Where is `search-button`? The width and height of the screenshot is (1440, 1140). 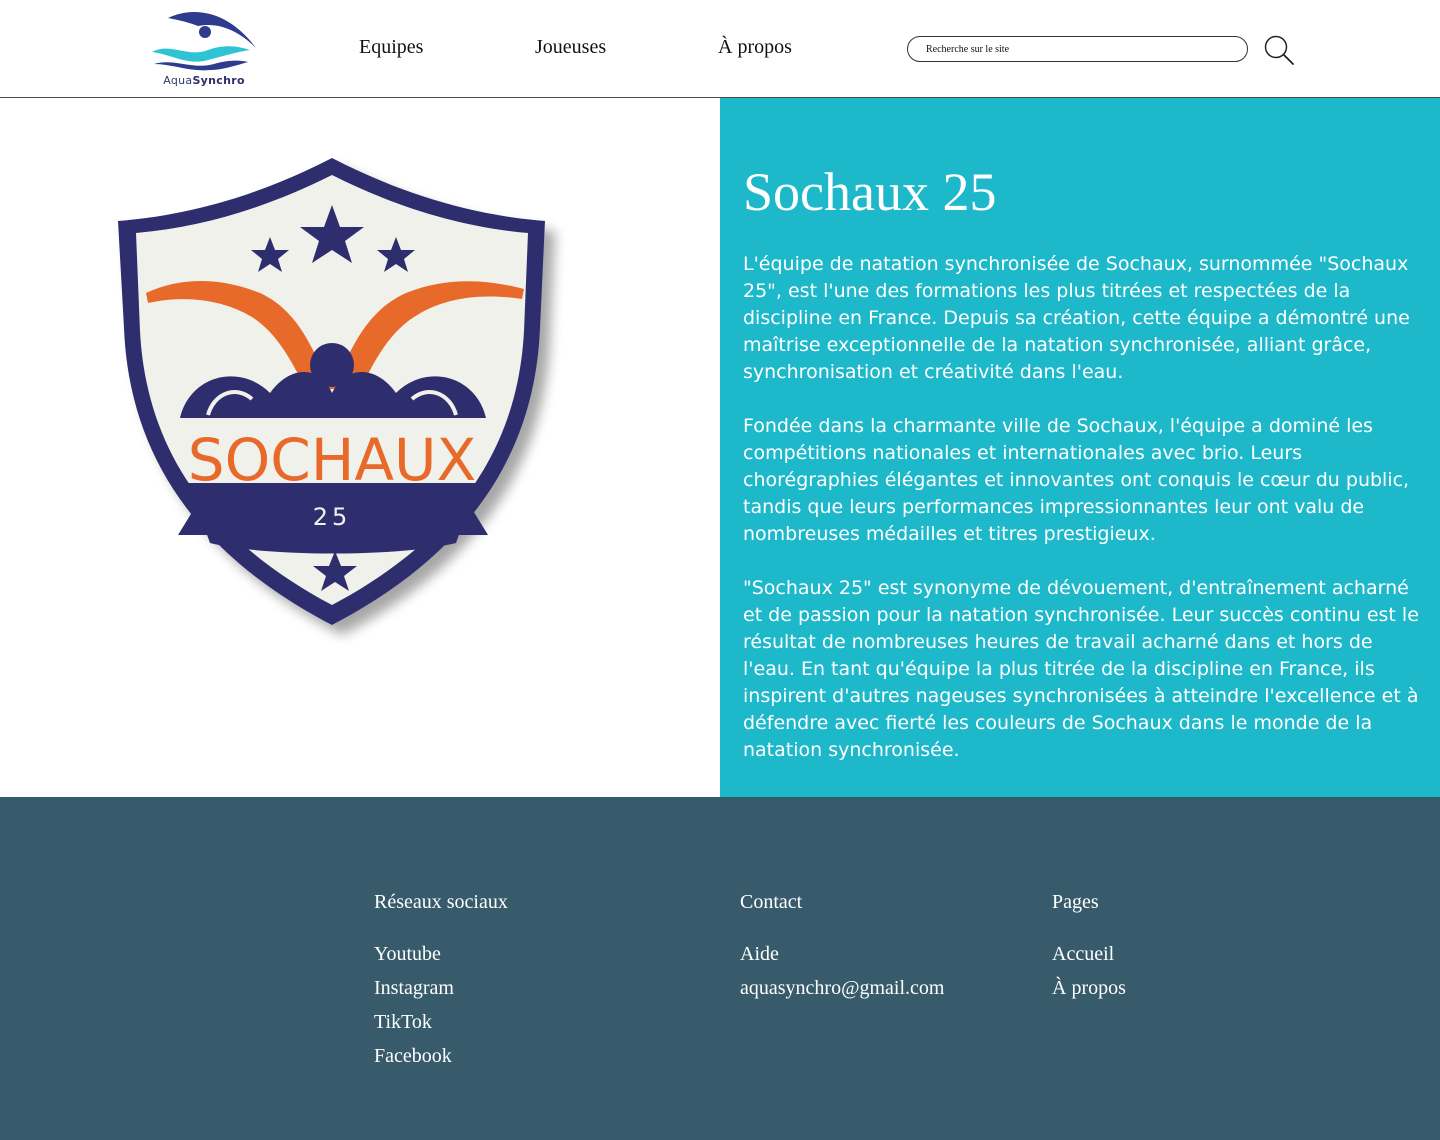
search-button is located at coordinates (1279, 50).